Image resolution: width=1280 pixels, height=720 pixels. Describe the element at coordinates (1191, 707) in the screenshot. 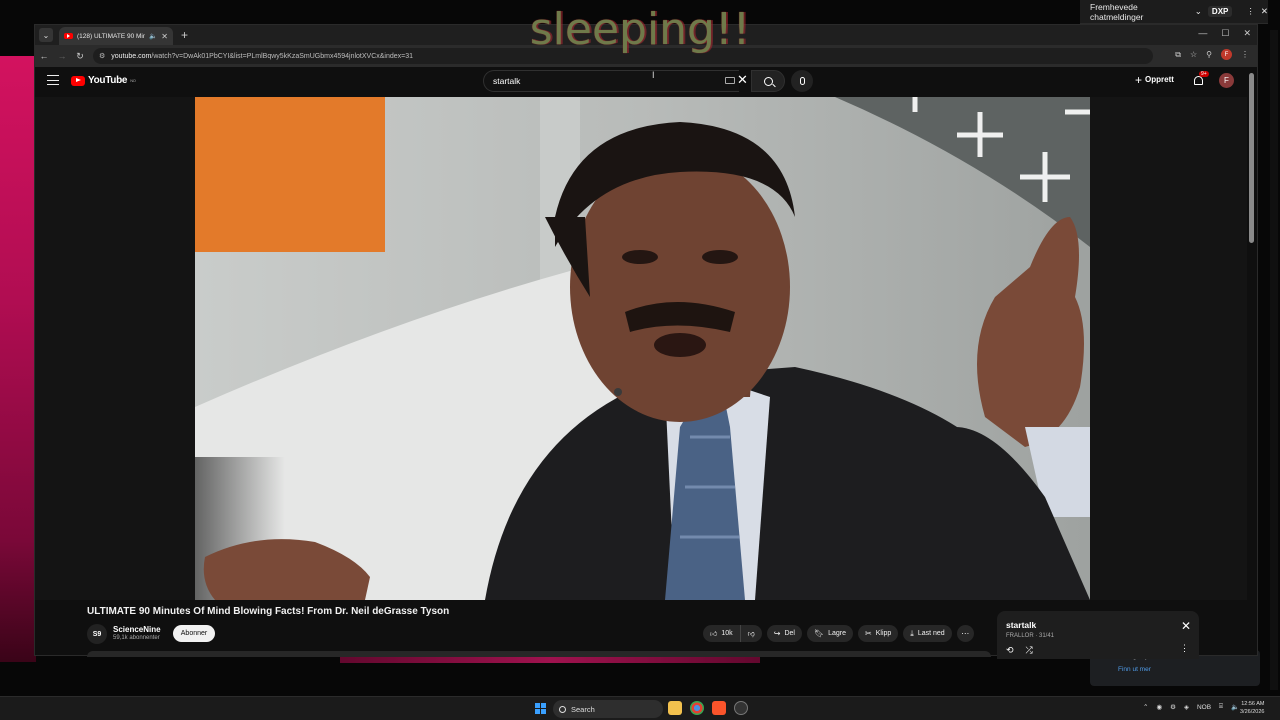

I see `system-tray: ⌃ ◉ ⚙ ◈ NOB ⌸ 🔈` at that location.